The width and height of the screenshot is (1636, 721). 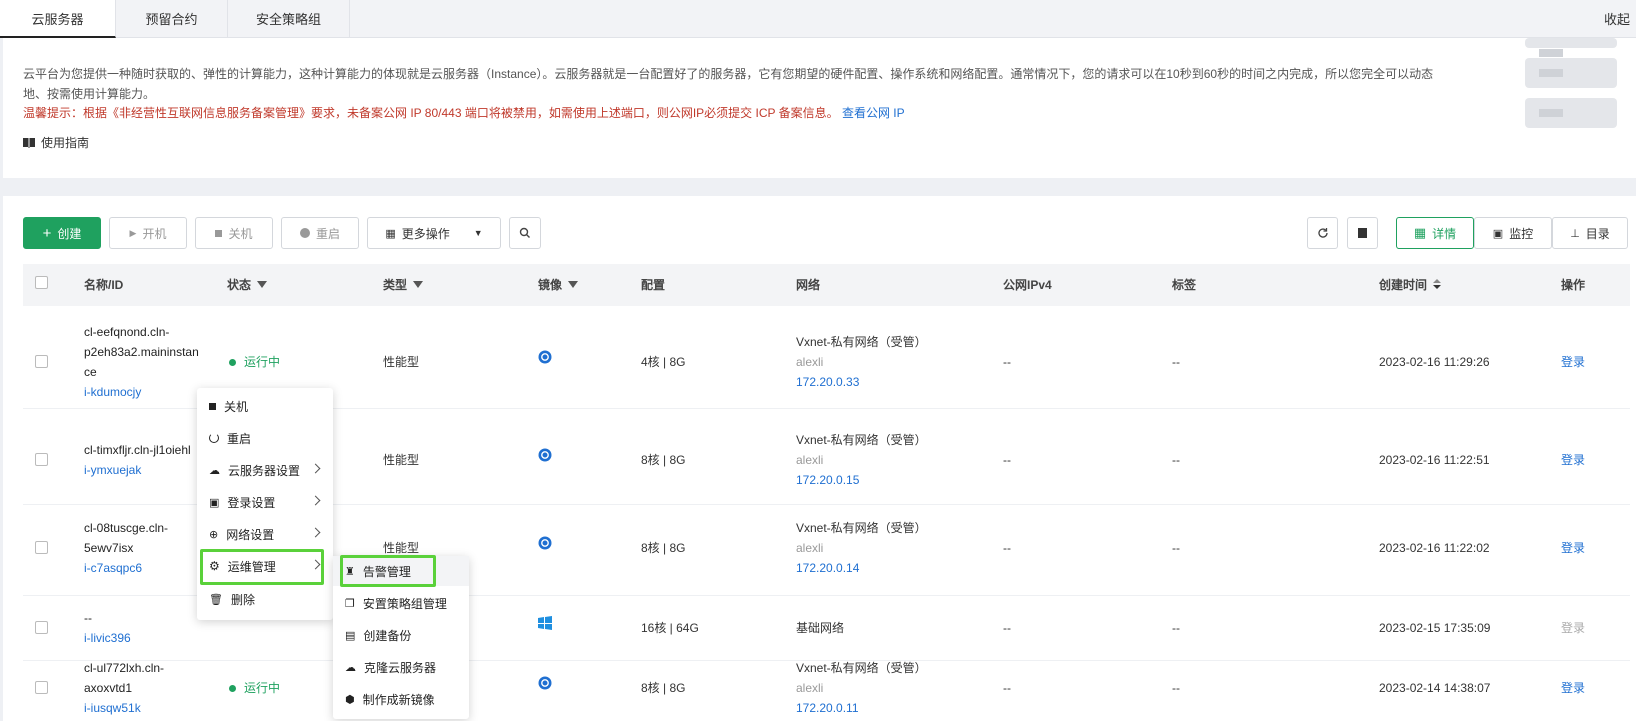 What do you see at coordinates (1597, 233) in the screenshot?
I see `catalog-label: 目录` at bounding box center [1597, 233].